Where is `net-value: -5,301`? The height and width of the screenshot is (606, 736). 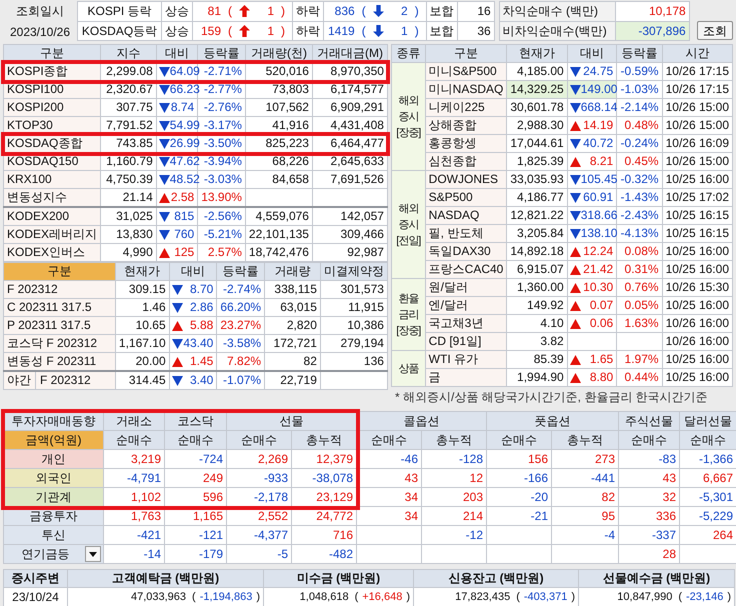
net-value: -5,301 is located at coordinates (715, 497).